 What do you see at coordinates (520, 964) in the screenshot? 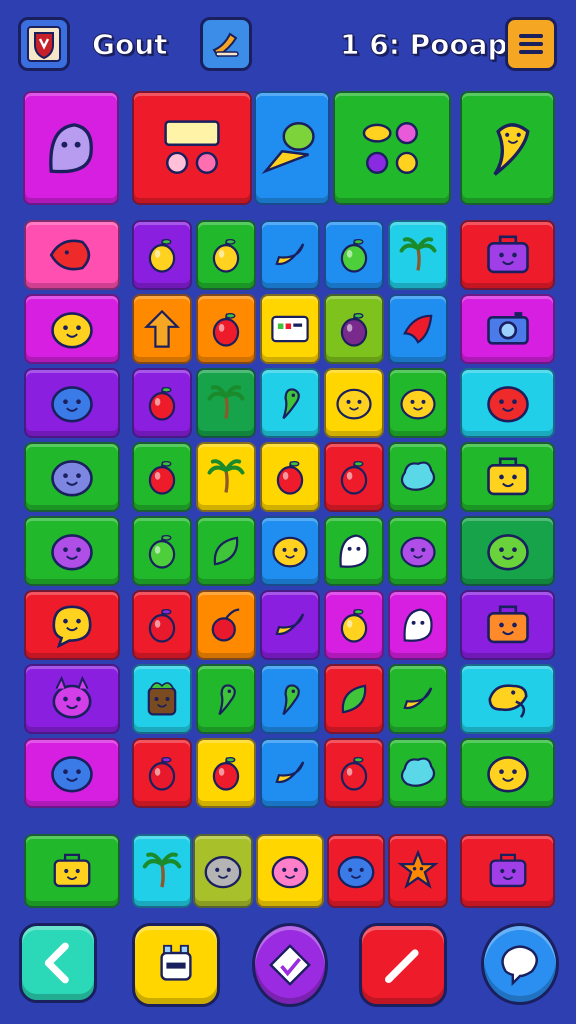
I see `chat-button` at bounding box center [520, 964].